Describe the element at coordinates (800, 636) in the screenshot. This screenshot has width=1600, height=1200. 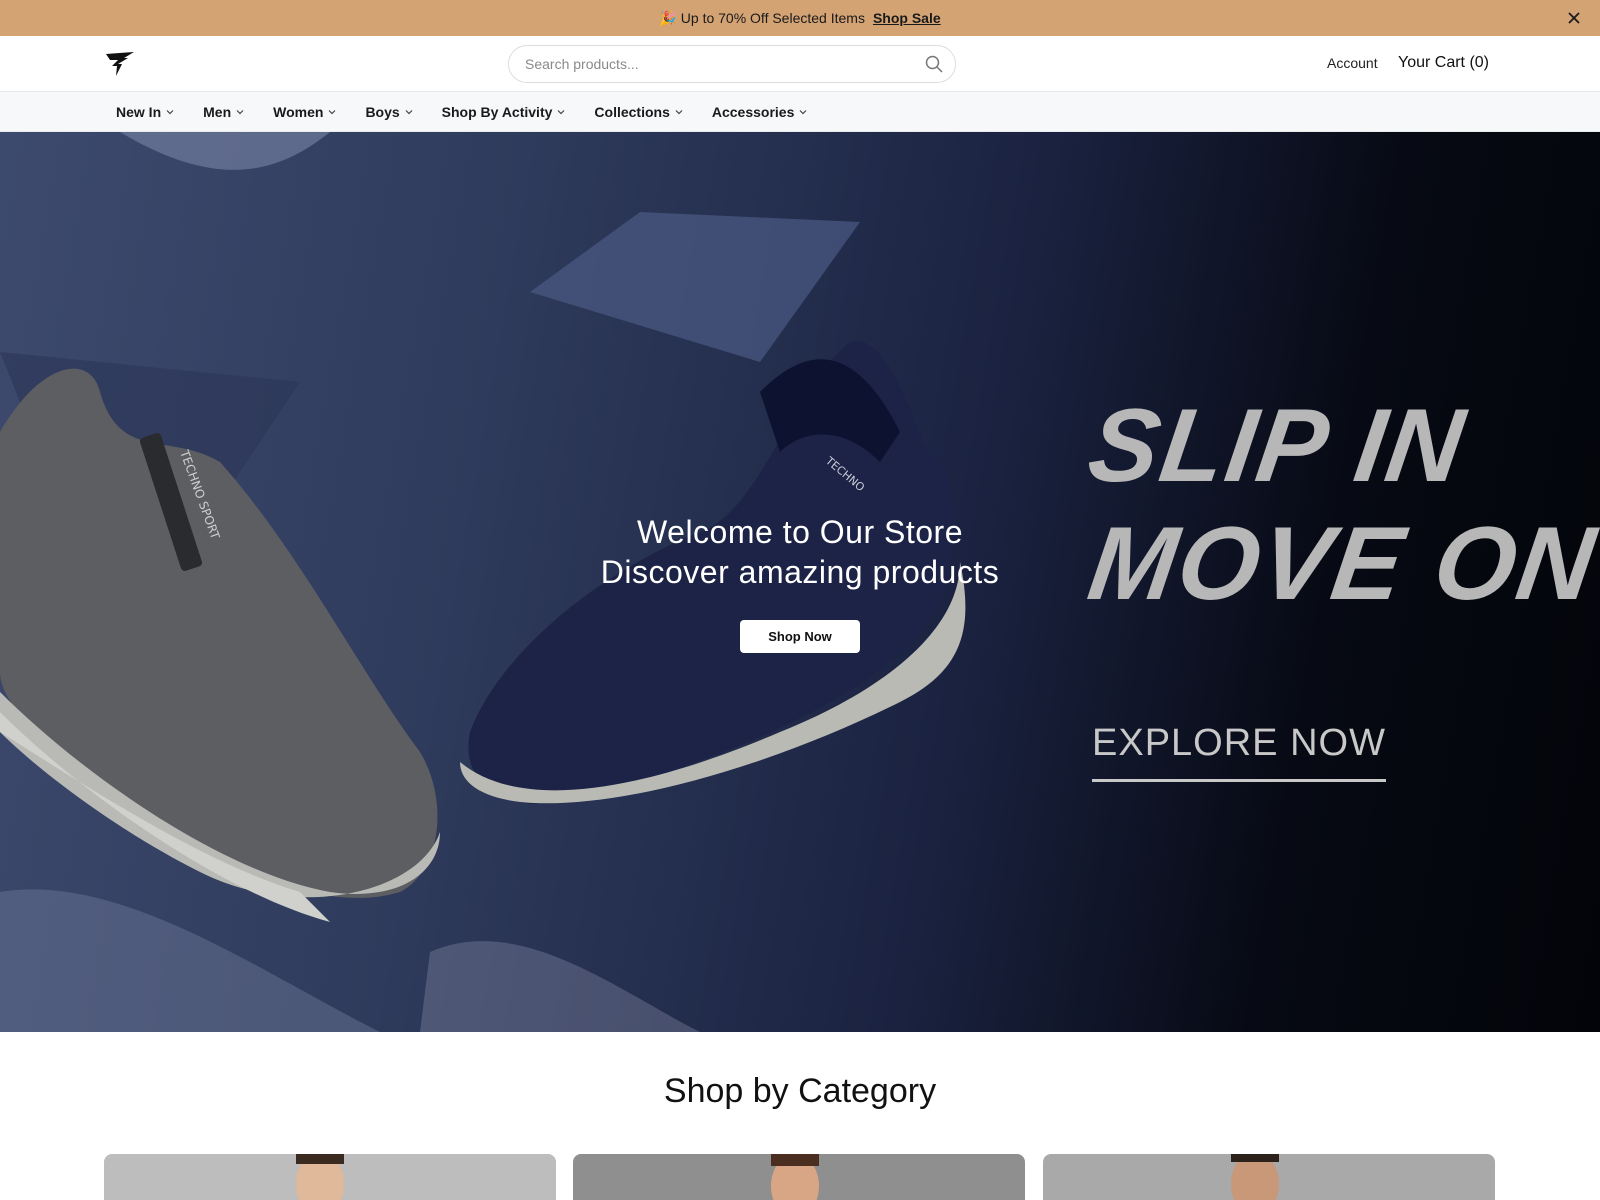
I see `shop-now-button: Shop Now` at that location.